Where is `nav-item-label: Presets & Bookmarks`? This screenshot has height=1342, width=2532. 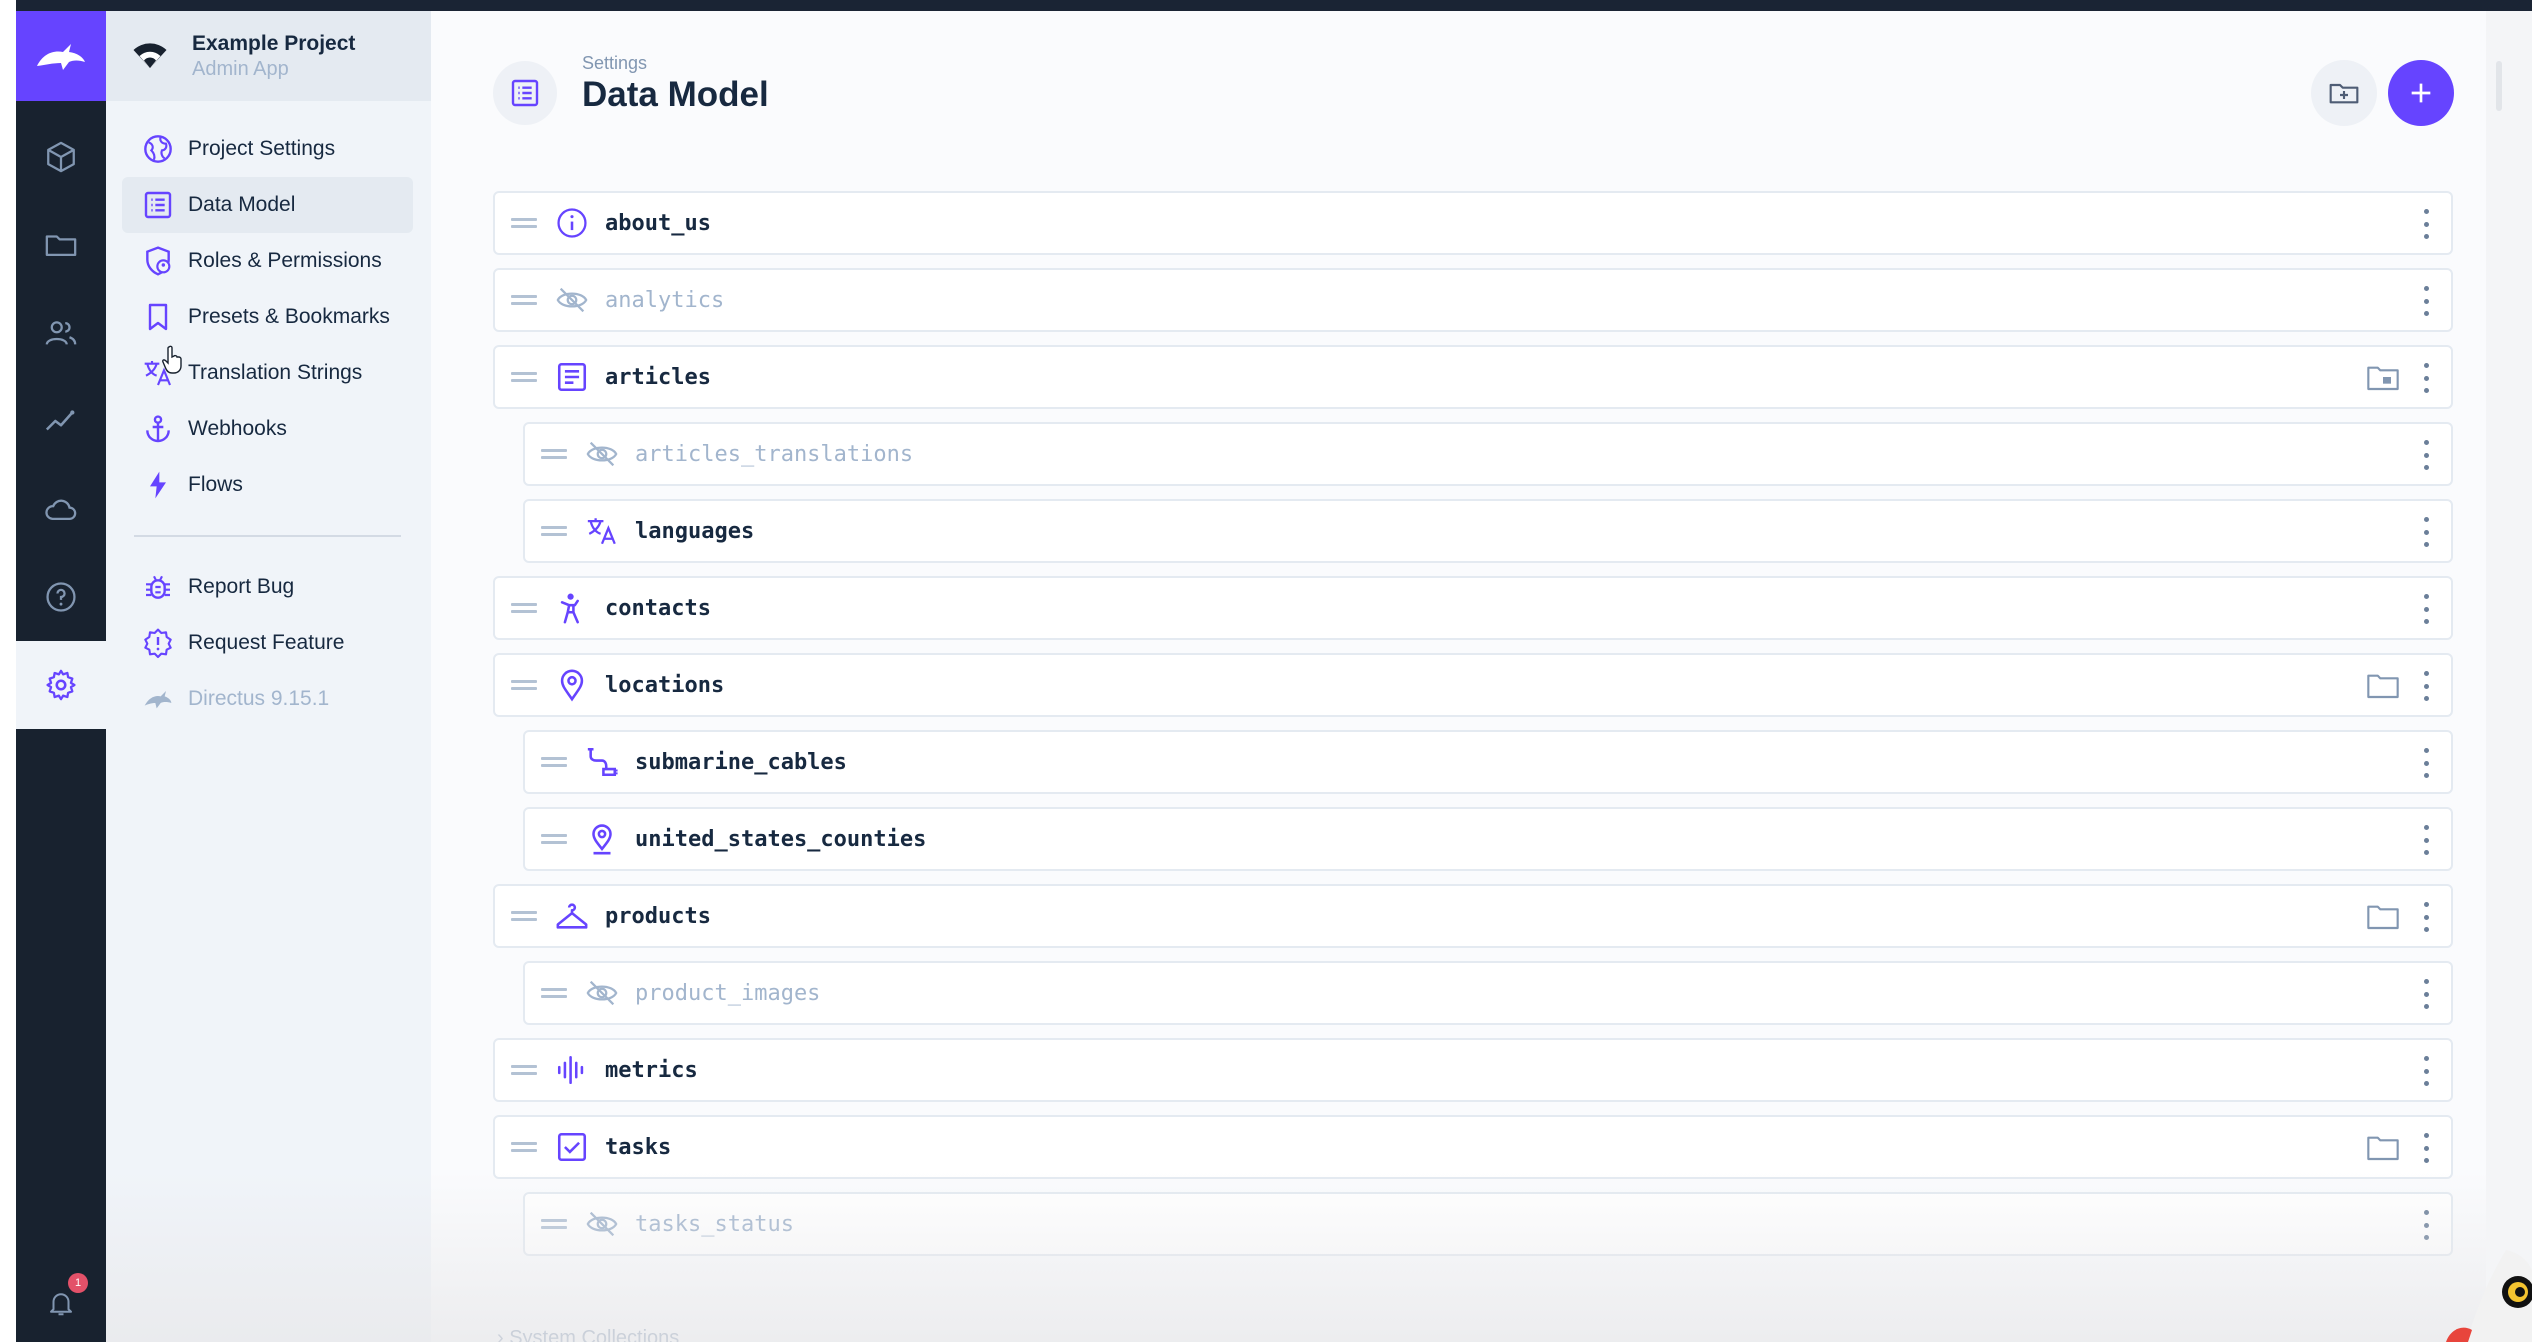 nav-item-label: Presets & Bookmarks is located at coordinates (289, 316).